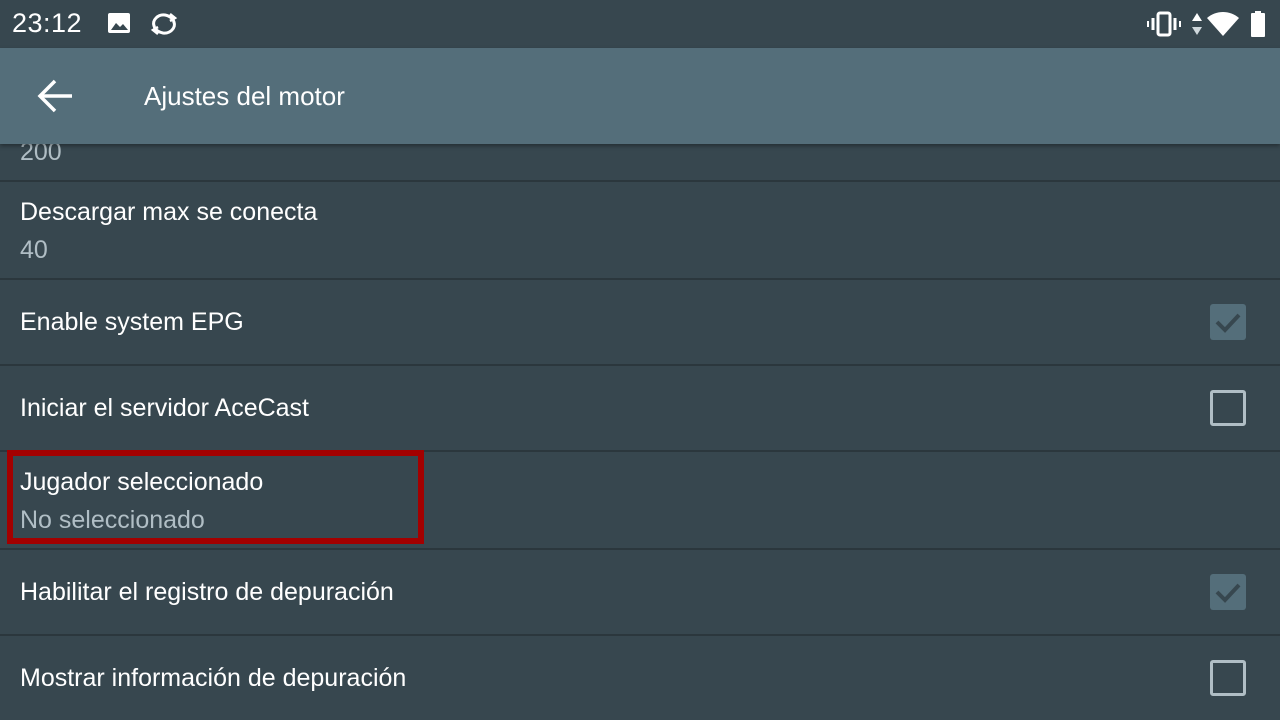  What do you see at coordinates (640, 593) in the screenshot?
I see `setting-row-debug-log: Habilitar el registro de depuración` at bounding box center [640, 593].